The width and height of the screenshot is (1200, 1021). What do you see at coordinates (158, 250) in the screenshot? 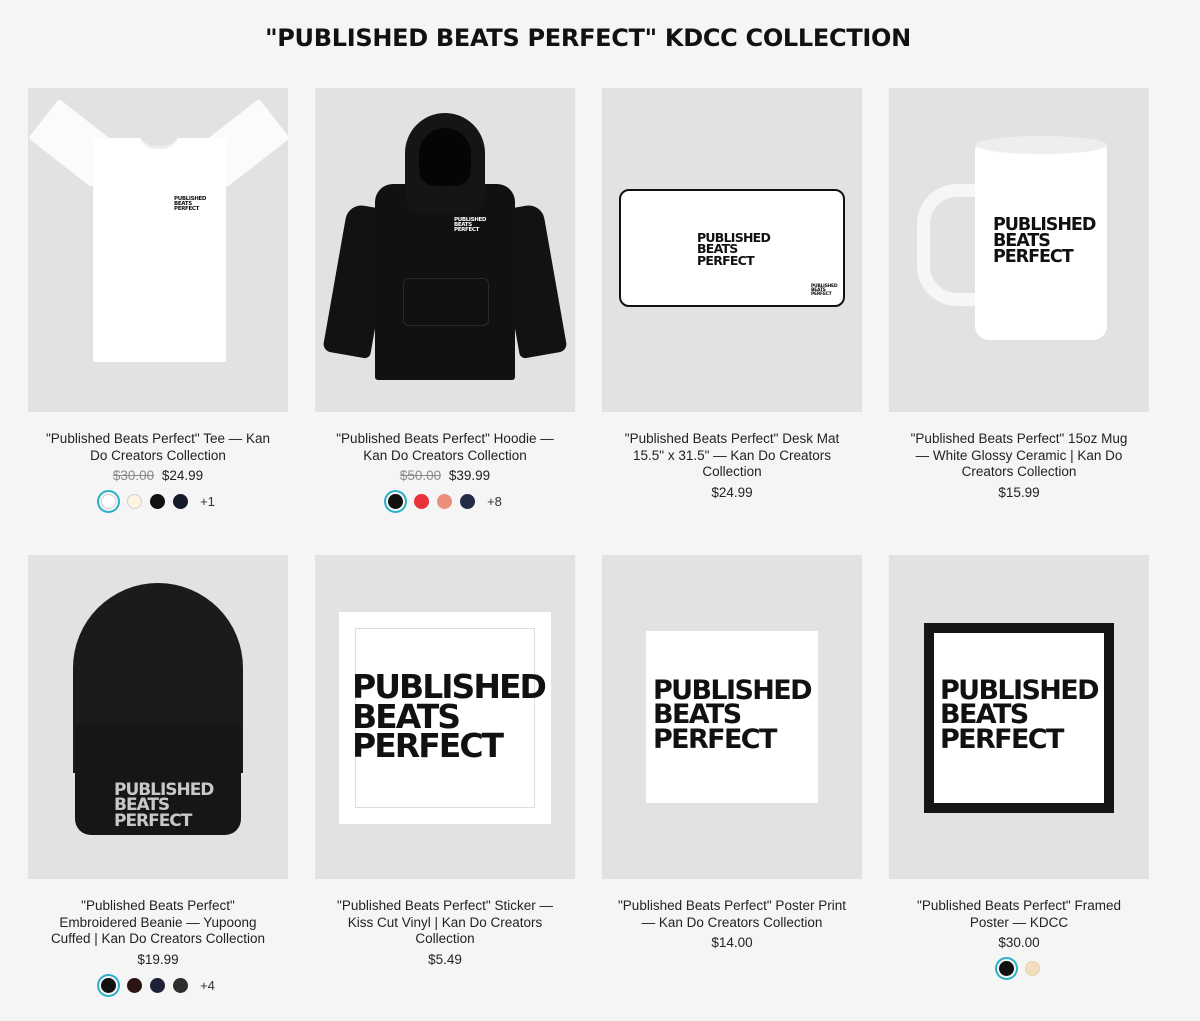
I see `product-image-tee: PUBLISHED BEATS PERFECT` at bounding box center [158, 250].